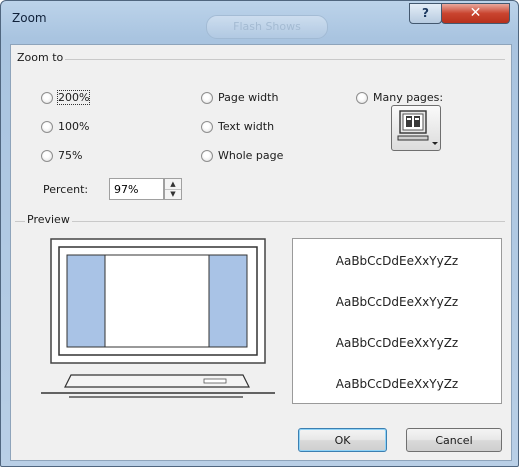  Describe the element at coordinates (228, 301) in the screenshot. I see `page-right-margin` at that location.